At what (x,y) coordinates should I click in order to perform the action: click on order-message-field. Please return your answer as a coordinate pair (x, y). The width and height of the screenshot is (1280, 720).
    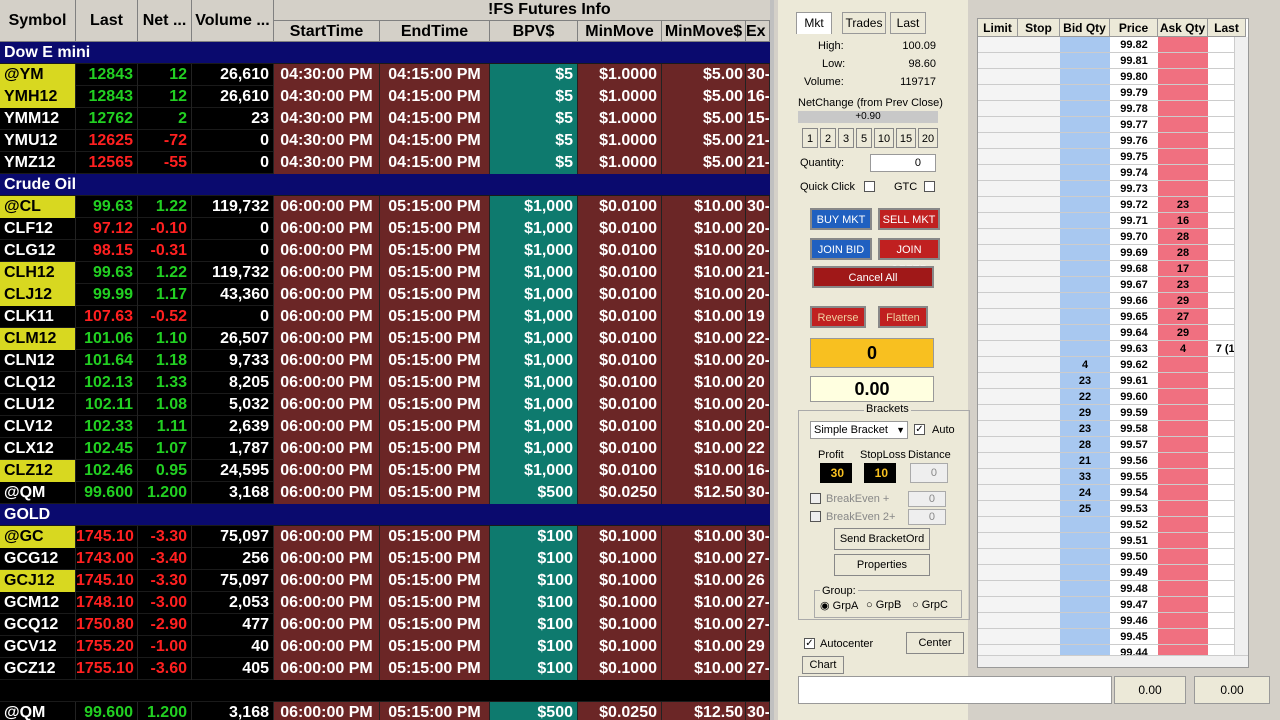
    Looking at the image, I should click on (955, 690).